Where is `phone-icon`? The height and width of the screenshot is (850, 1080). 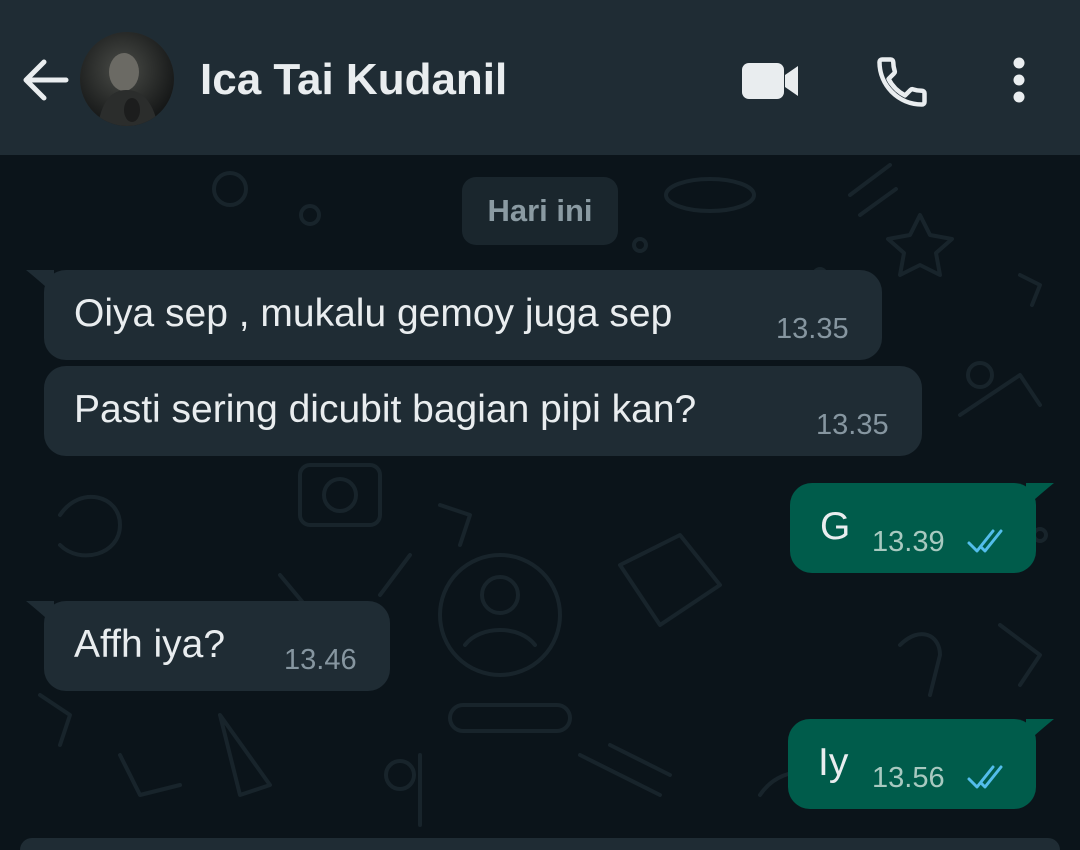 phone-icon is located at coordinates (902, 82).